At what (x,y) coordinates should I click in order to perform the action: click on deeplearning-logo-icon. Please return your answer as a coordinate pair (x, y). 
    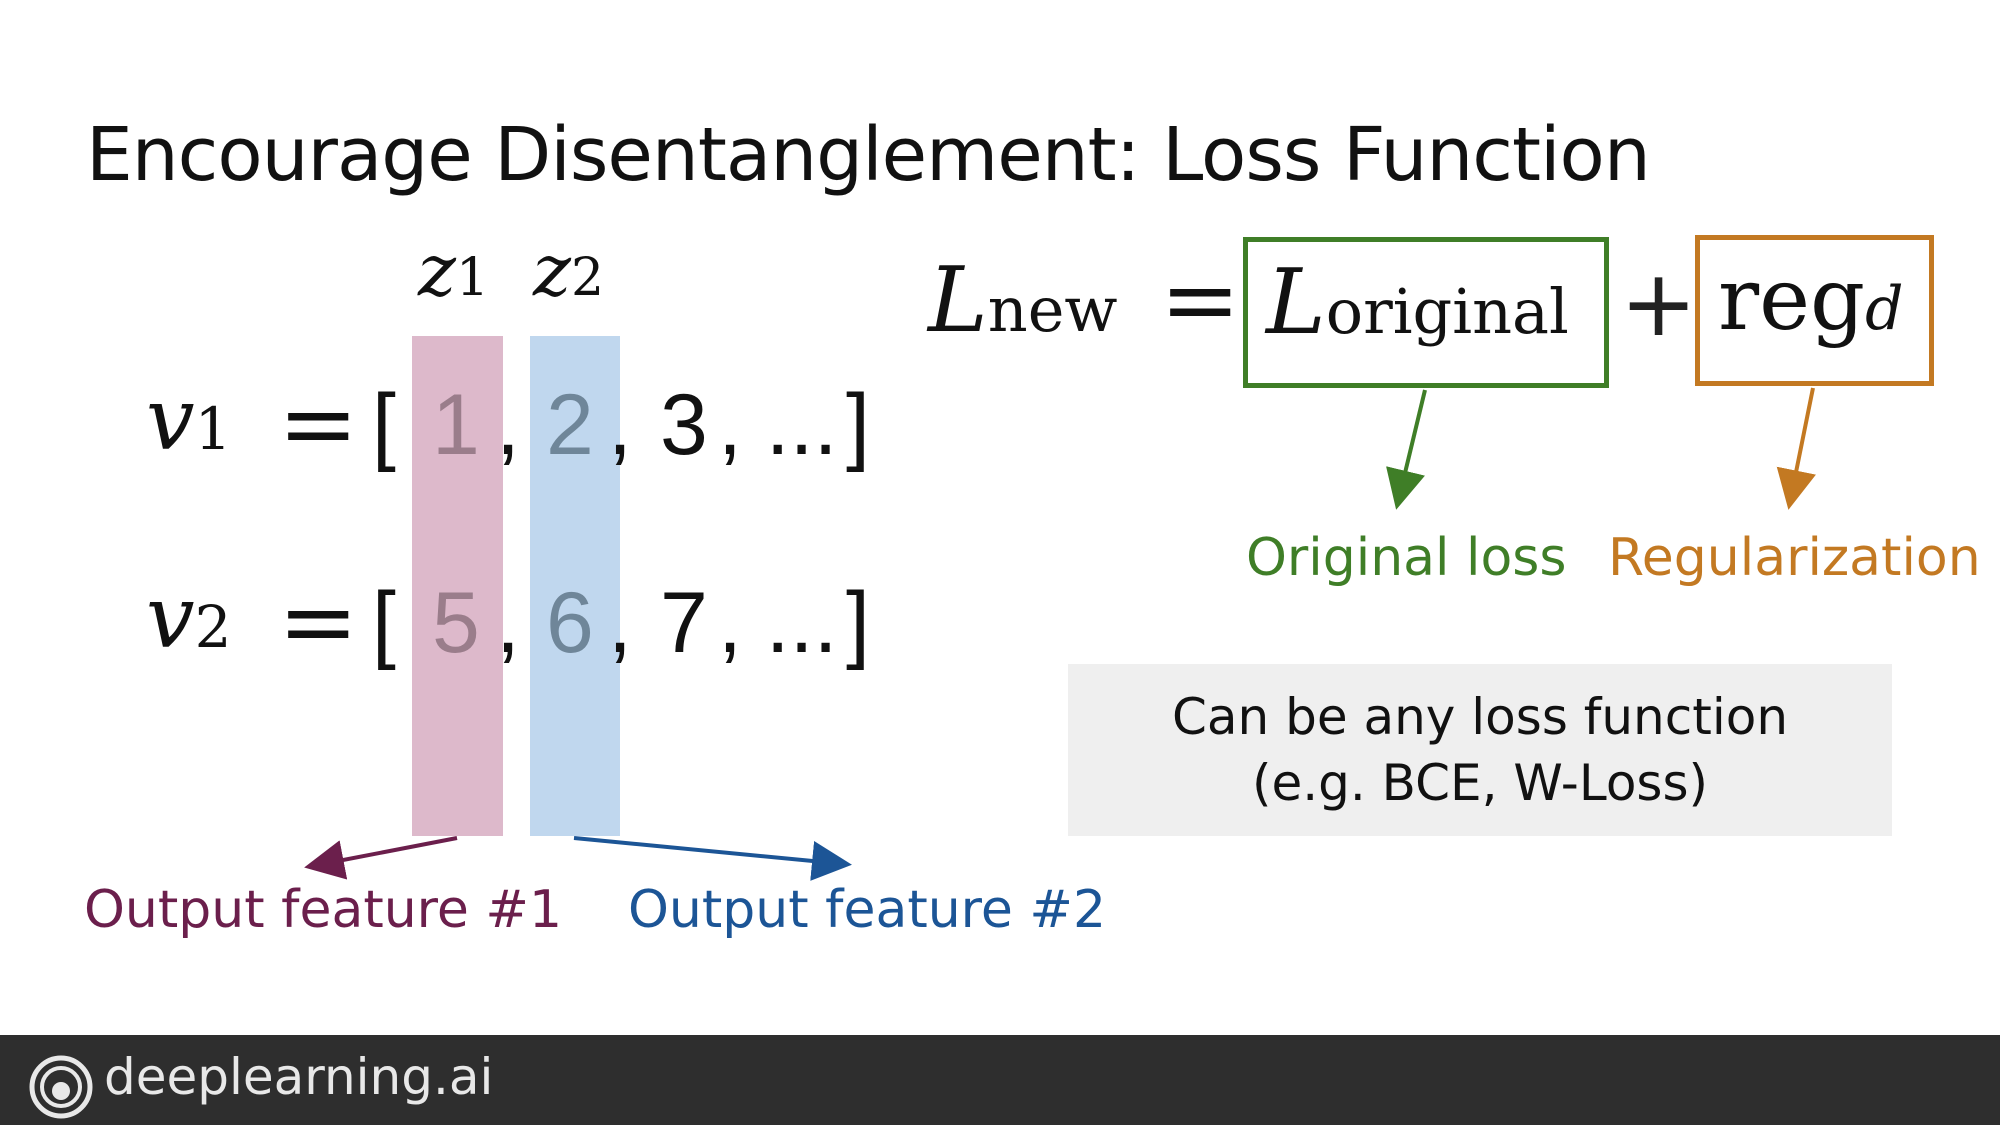
    Looking at the image, I should click on (61, 1087).